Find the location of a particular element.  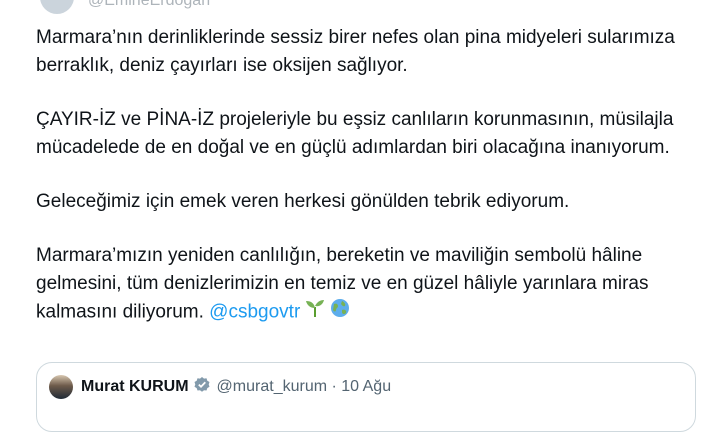

seedling-icon is located at coordinates (315, 312).